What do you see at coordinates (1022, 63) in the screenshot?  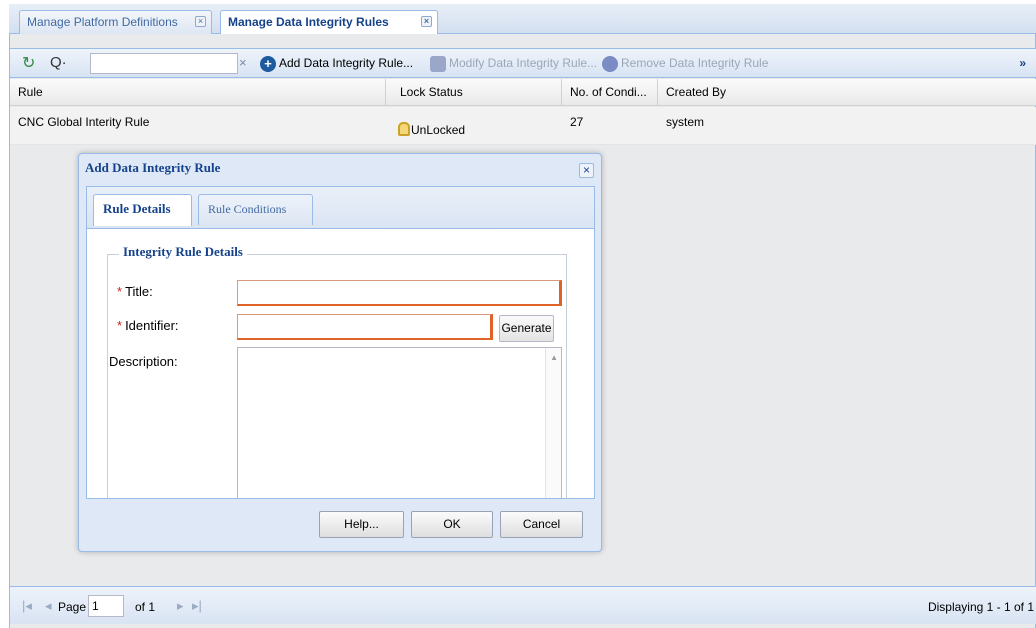 I see `overflow-menu-icon: »` at bounding box center [1022, 63].